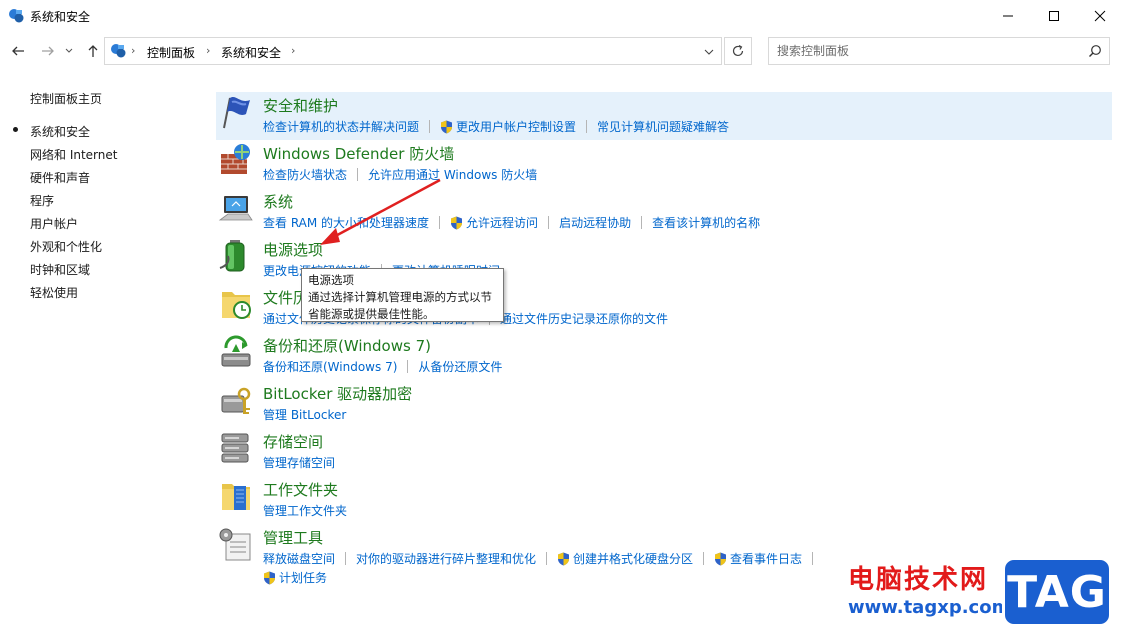 This screenshot has width=1123, height=634. I want to click on arrow-right-icon, so click(48, 51).